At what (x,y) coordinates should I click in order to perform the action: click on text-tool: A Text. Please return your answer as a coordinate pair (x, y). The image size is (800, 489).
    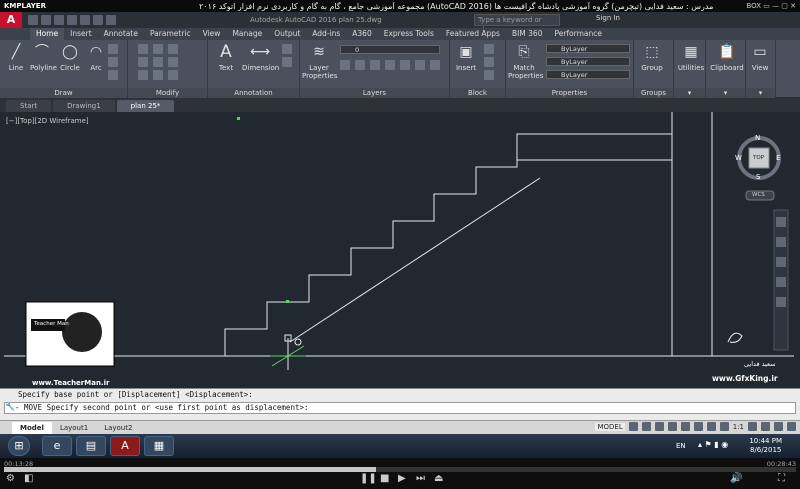
    Looking at the image, I should click on (226, 57).